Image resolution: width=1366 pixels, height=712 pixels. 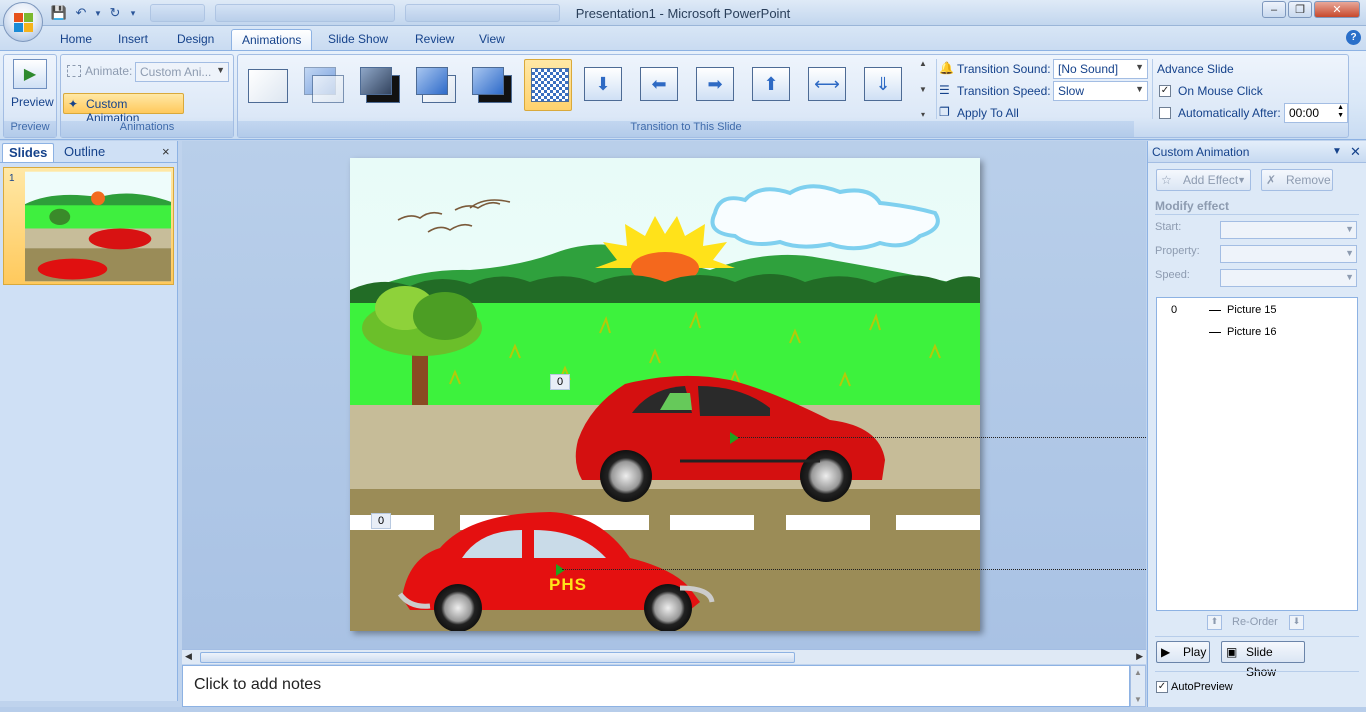 What do you see at coordinates (988, 113) in the screenshot?
I see `apply-to-all-button: Apply To All` at bounding box center [988, 113].